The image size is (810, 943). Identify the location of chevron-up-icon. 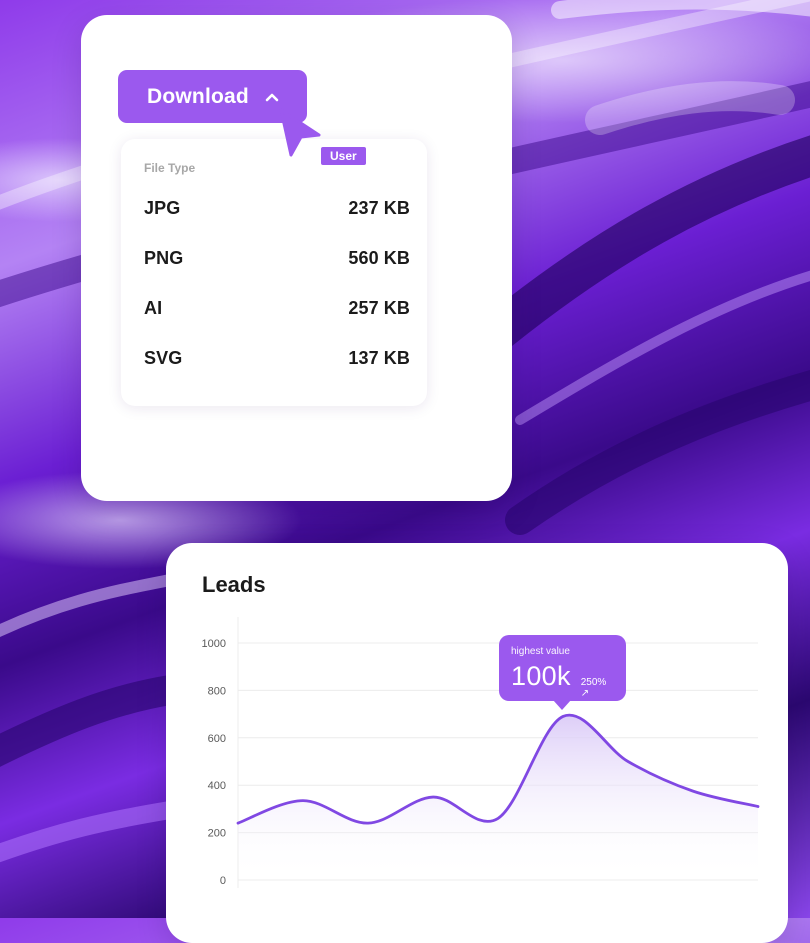
(272, 97).